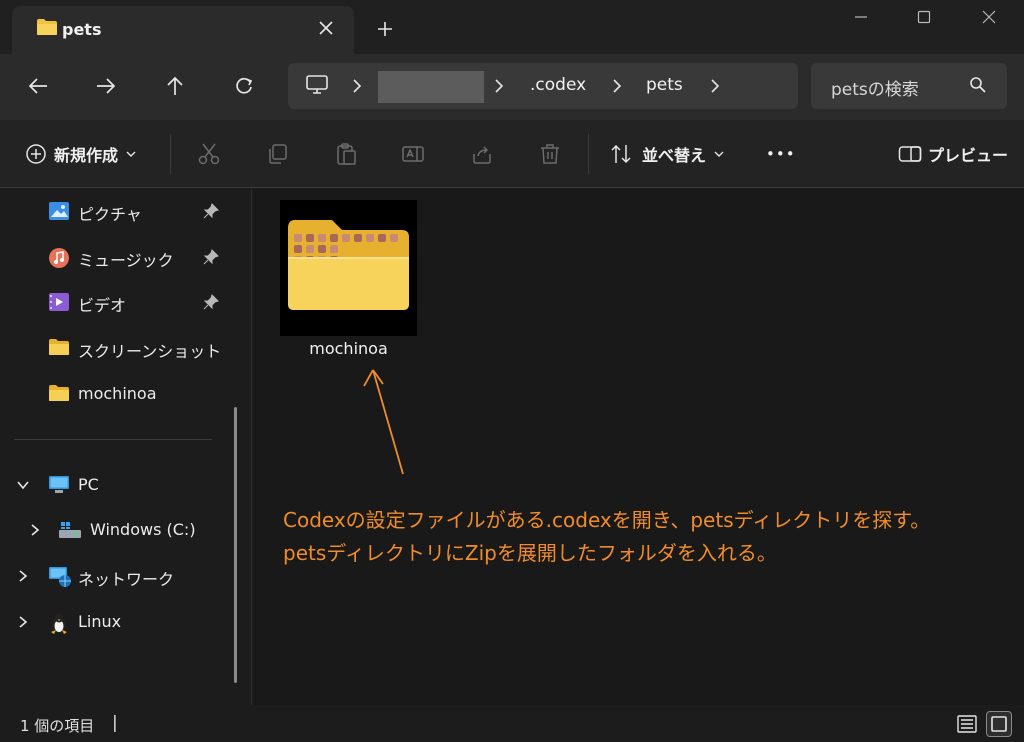 The image size is (1024, 742). Describe the element at coordinates (550, 154) in the screenshot. I see `delete-button` at that location.